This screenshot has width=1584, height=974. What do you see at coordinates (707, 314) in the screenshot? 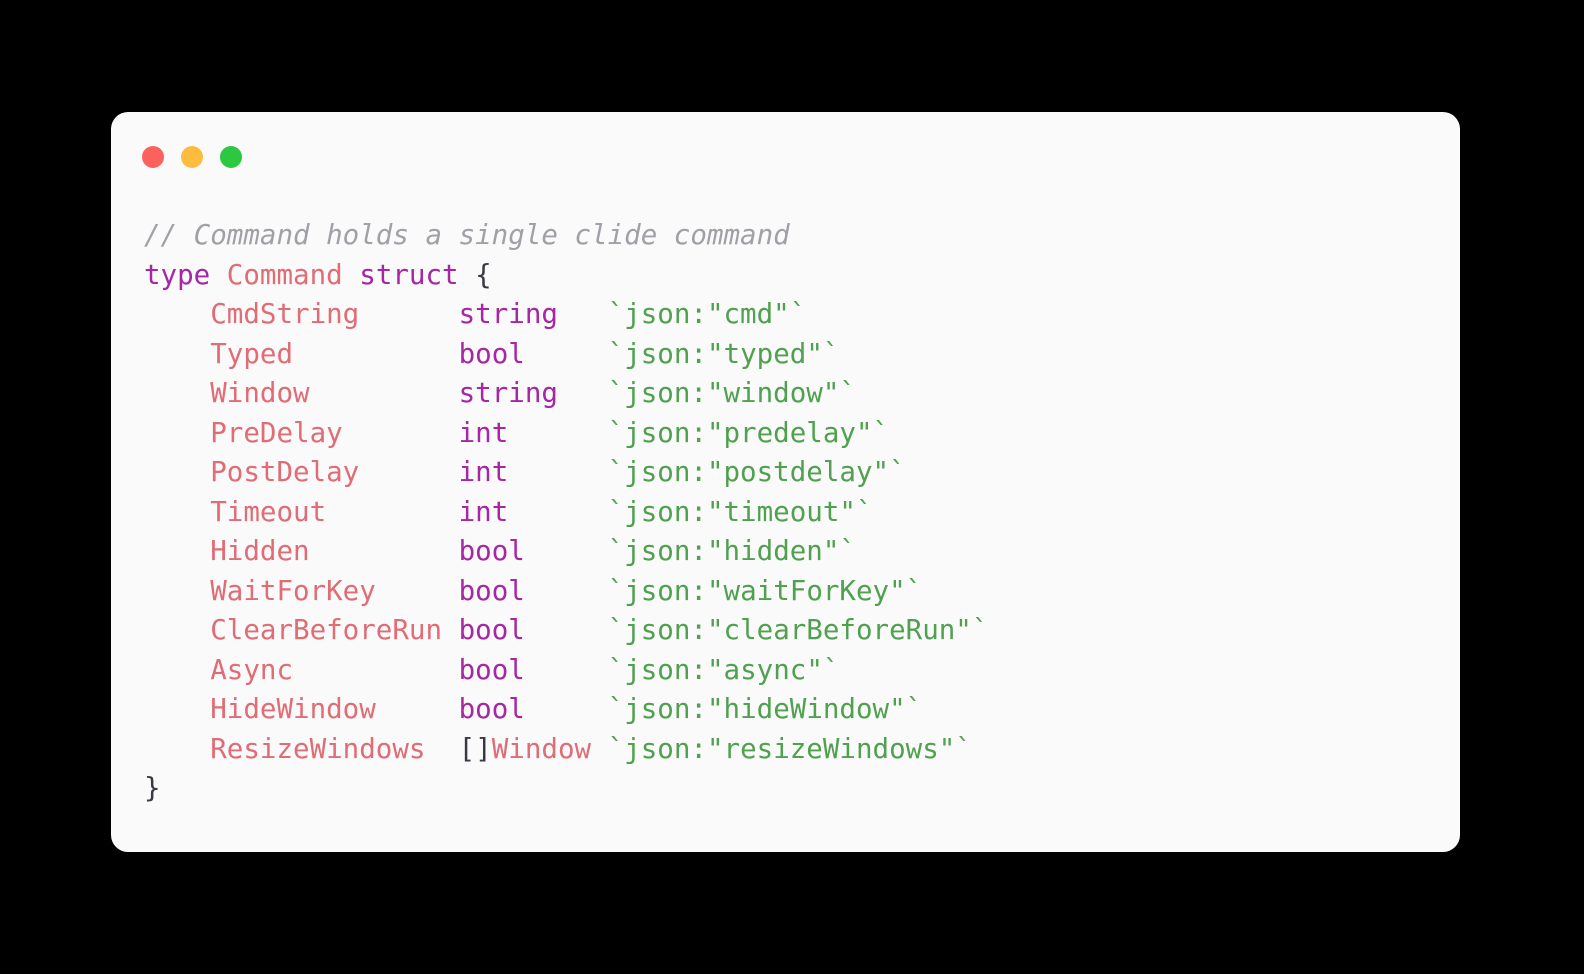
I see `struct-tag: `json:"cmd"`` at bounding box center [707, 314].